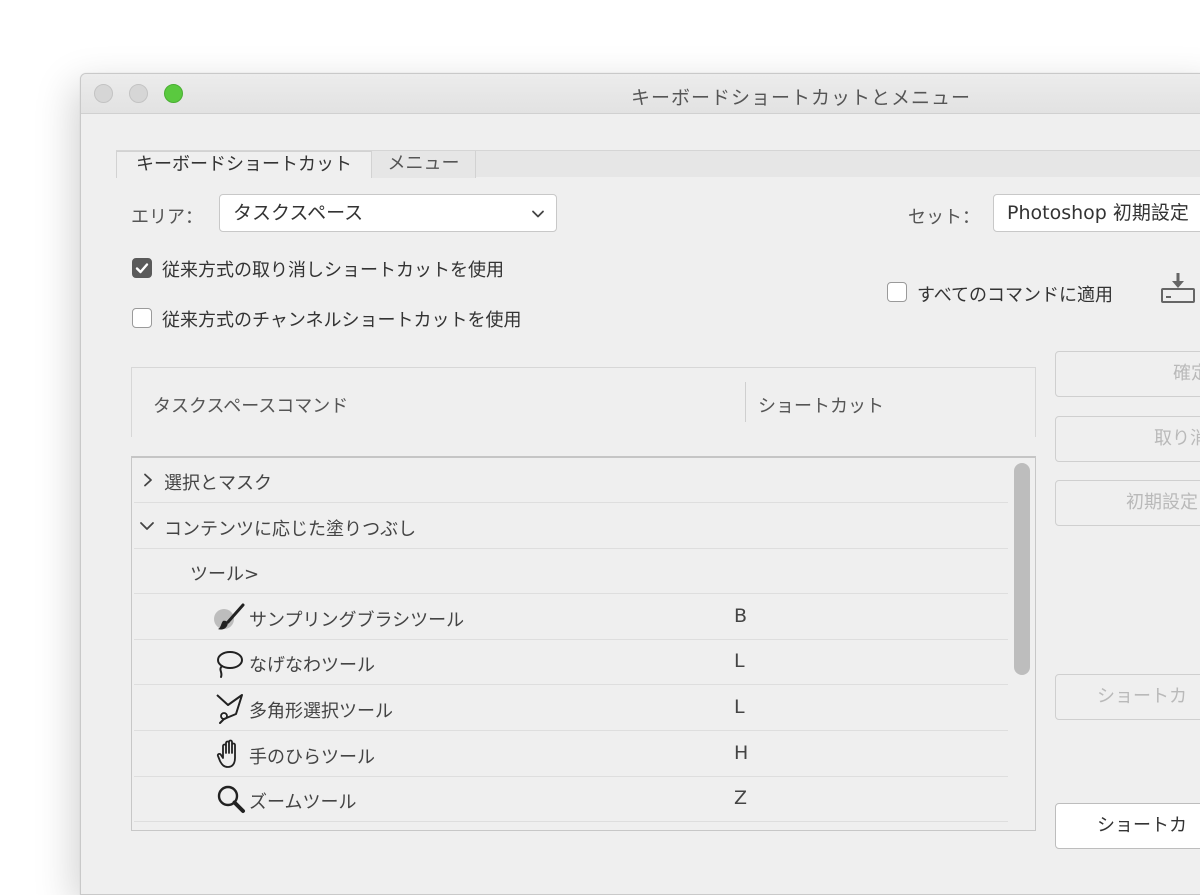  Describe the element at coordinates (148, 480) in the screenshot. I see `chevron-right-icon` at that location.